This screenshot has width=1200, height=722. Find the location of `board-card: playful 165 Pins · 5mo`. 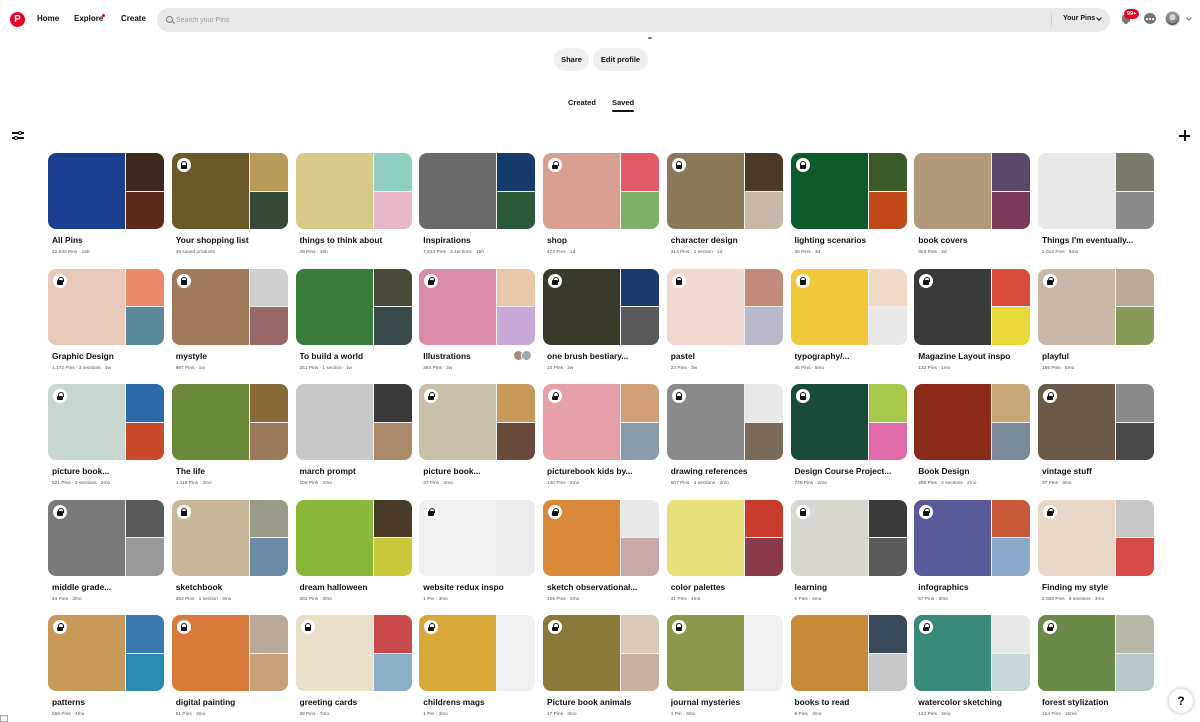

board-card: playful 165 Pins · 5mo is located at coordinates (1096, 323).